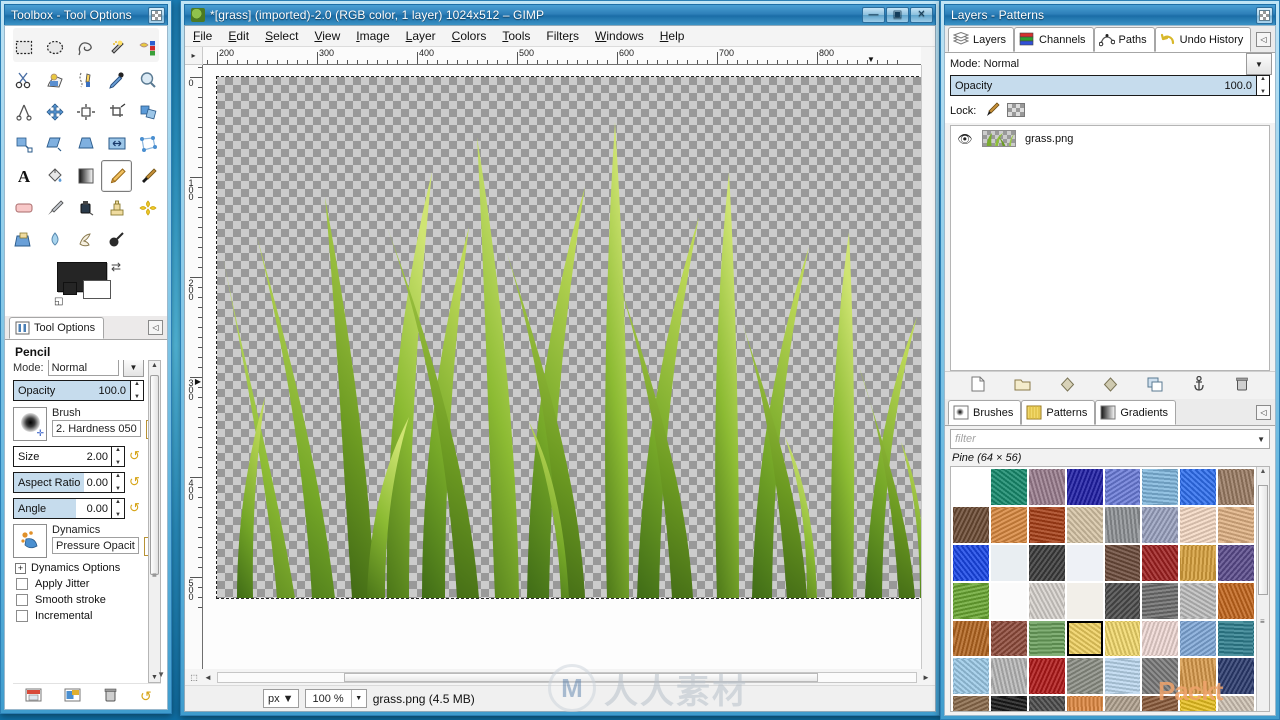  Describe the element at coordinates (55, 112) in the screenshot. I see `move-tool` at that location.